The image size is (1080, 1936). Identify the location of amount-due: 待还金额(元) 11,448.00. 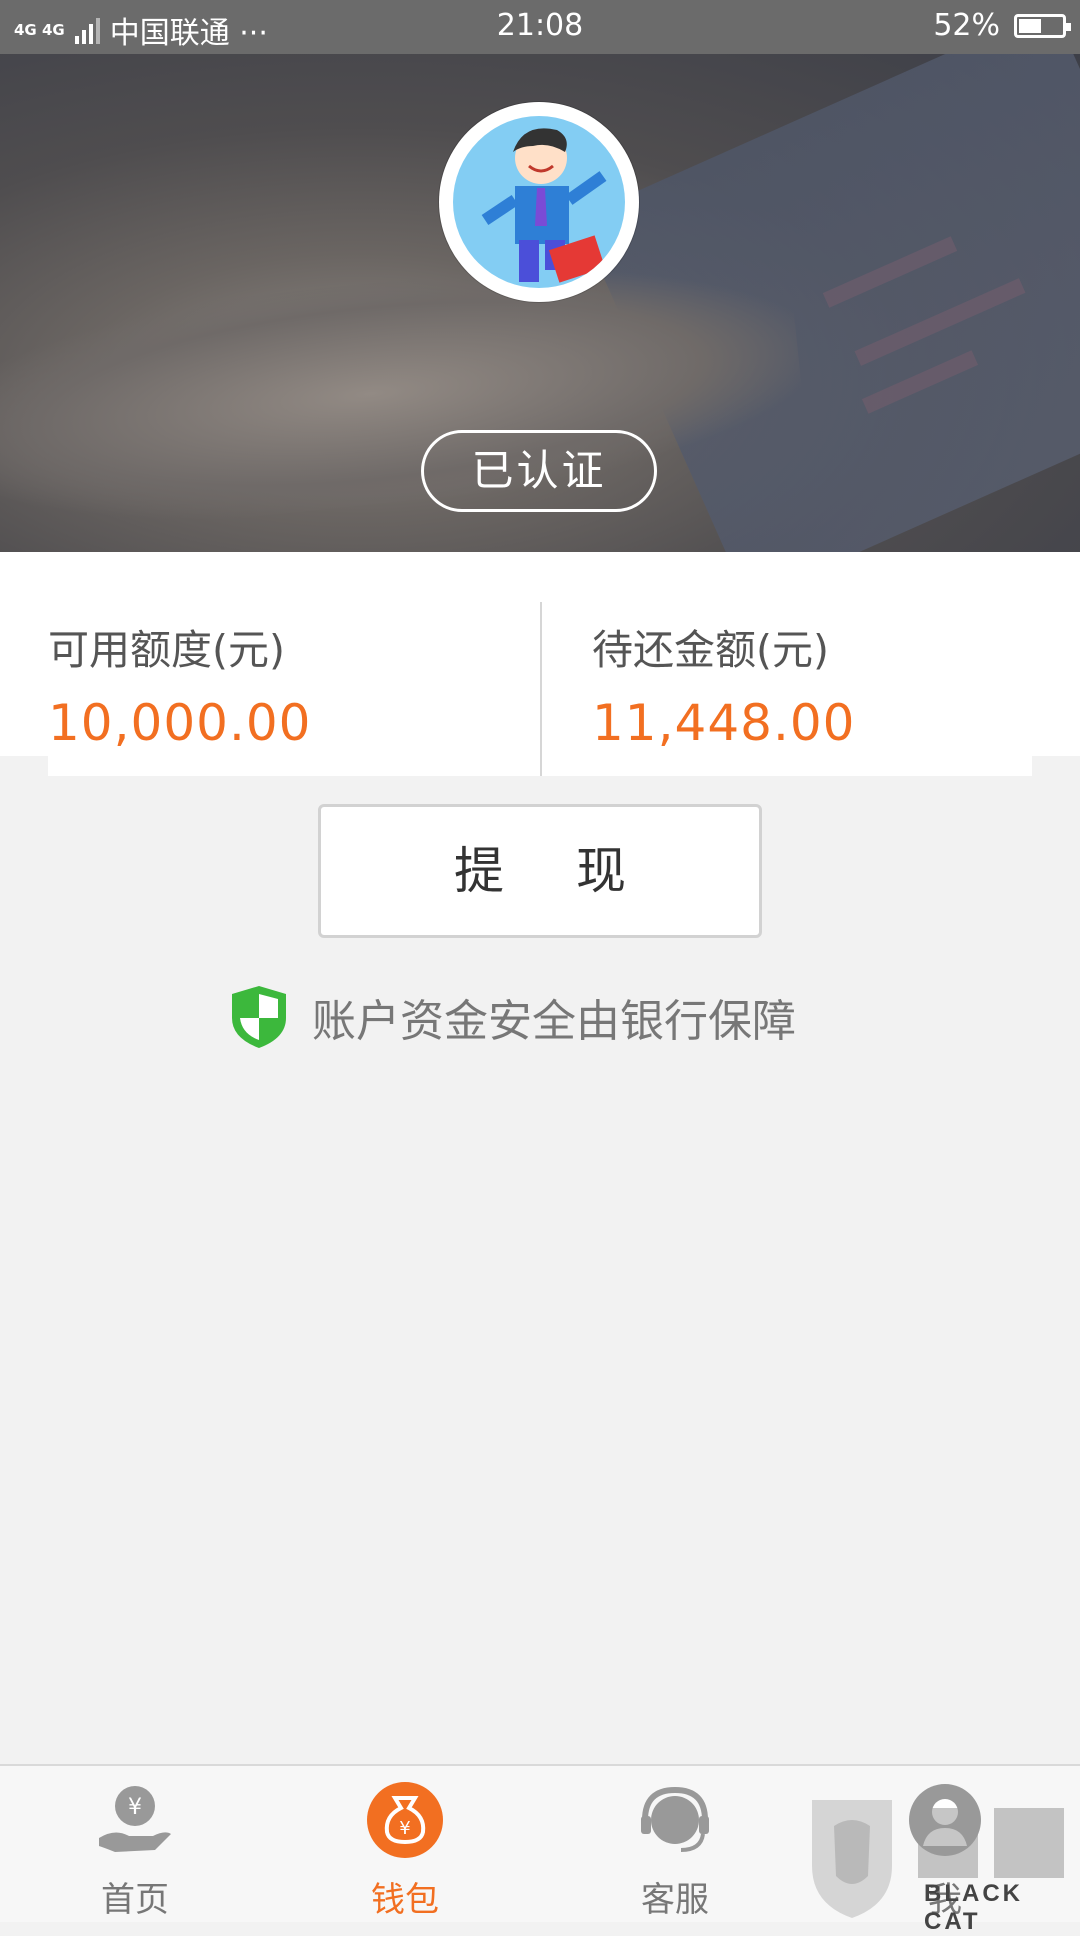
(723, 684).